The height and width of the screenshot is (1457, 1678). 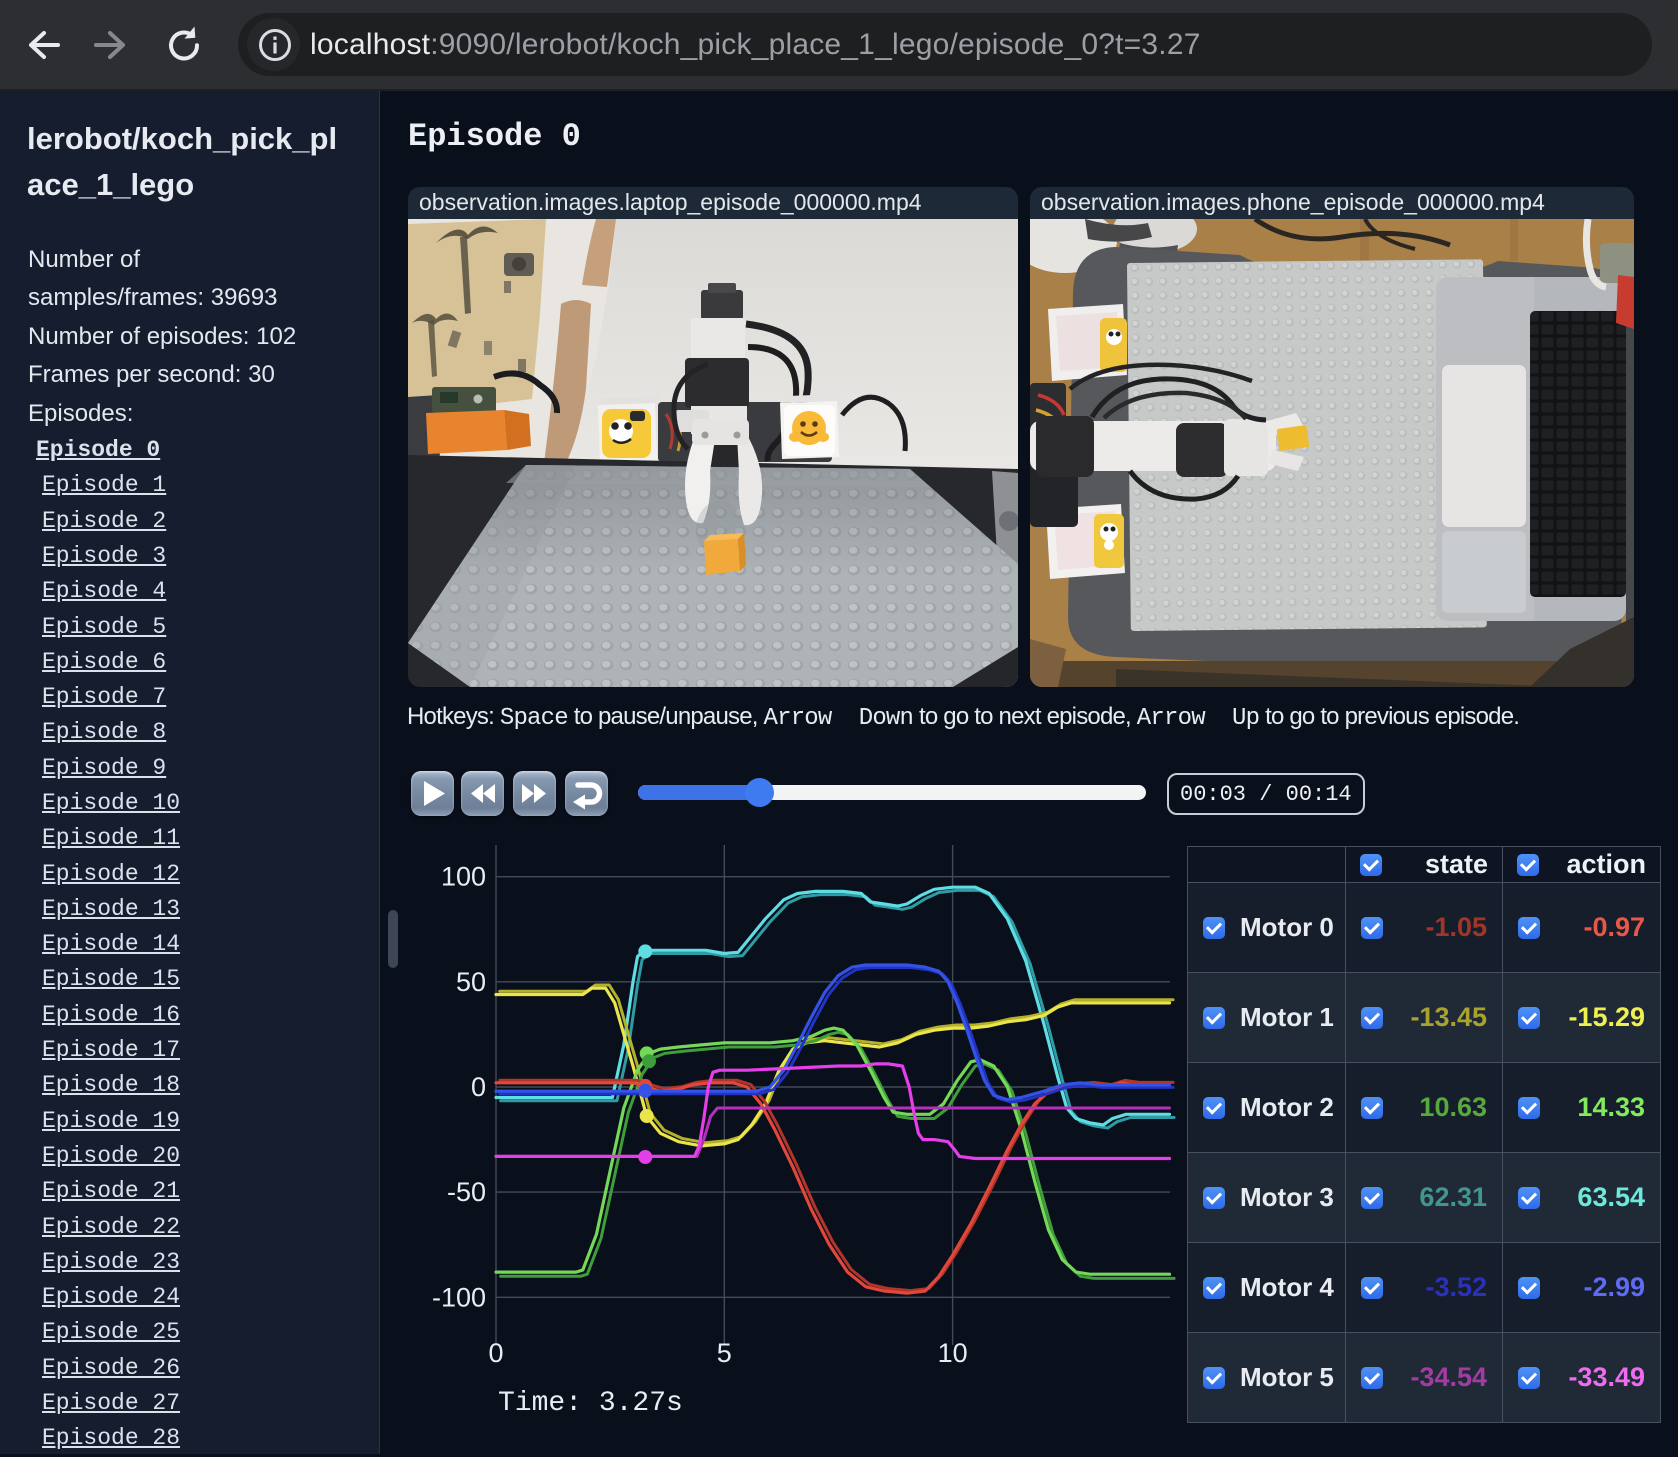 I want to click on svg-text: 100, so click(x=463, y=877).